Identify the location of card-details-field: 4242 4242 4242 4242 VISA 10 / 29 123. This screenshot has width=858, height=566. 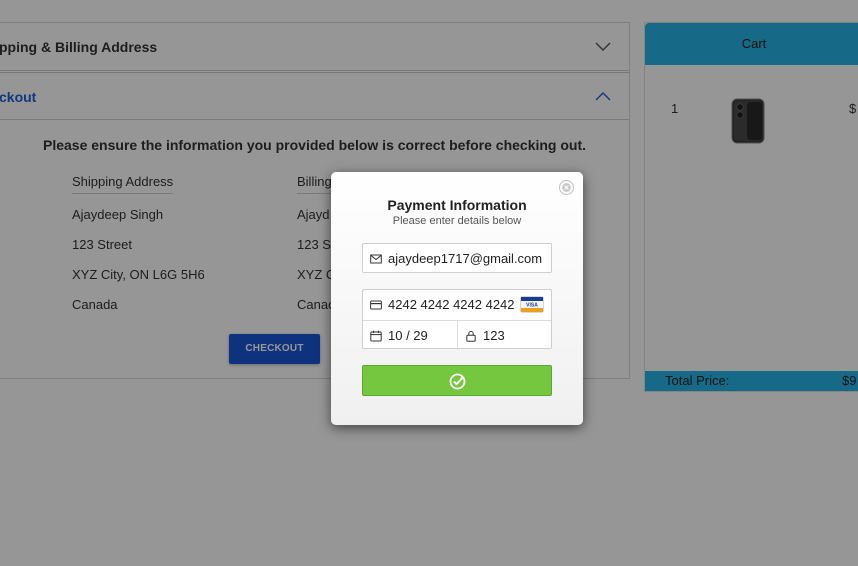
(457, 319).